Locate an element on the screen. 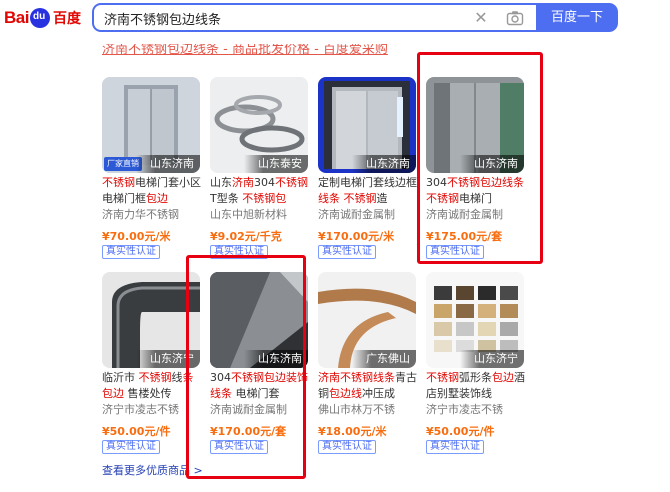 The image size is (670, 492). product-title: 不锈钢电梯门套小区电梯门框包边 is located at coordinates (153, 191).